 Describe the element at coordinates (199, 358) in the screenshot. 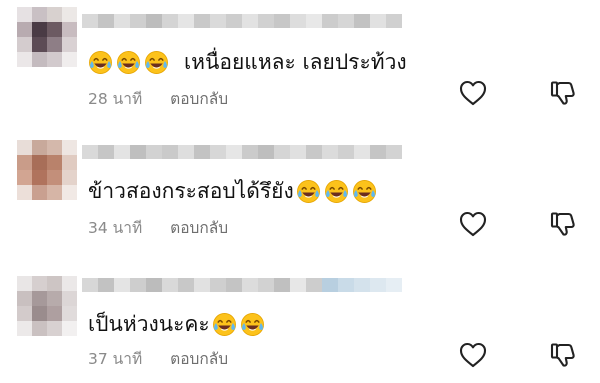

I see `reply-button: ตอบกลับ` at that location.